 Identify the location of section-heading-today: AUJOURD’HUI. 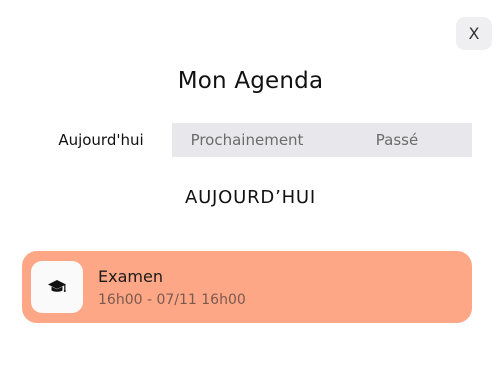
(250, 197).